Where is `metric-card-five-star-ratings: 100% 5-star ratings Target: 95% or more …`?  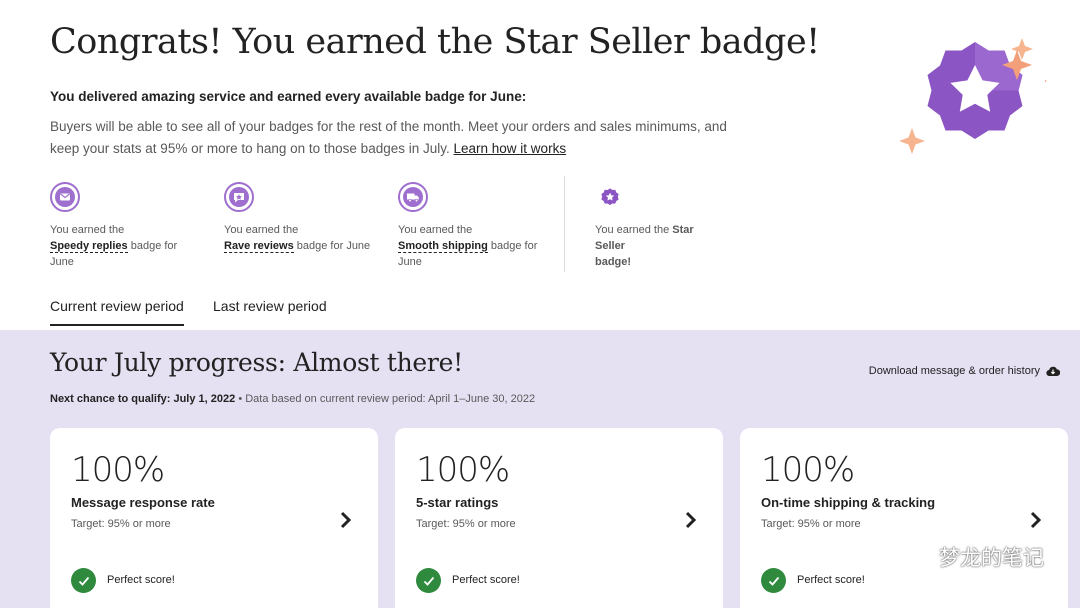 metric-card-five-star-ratings: 100% 5-star ratings Target: 95% or more … is located at coordinates (559, 518).